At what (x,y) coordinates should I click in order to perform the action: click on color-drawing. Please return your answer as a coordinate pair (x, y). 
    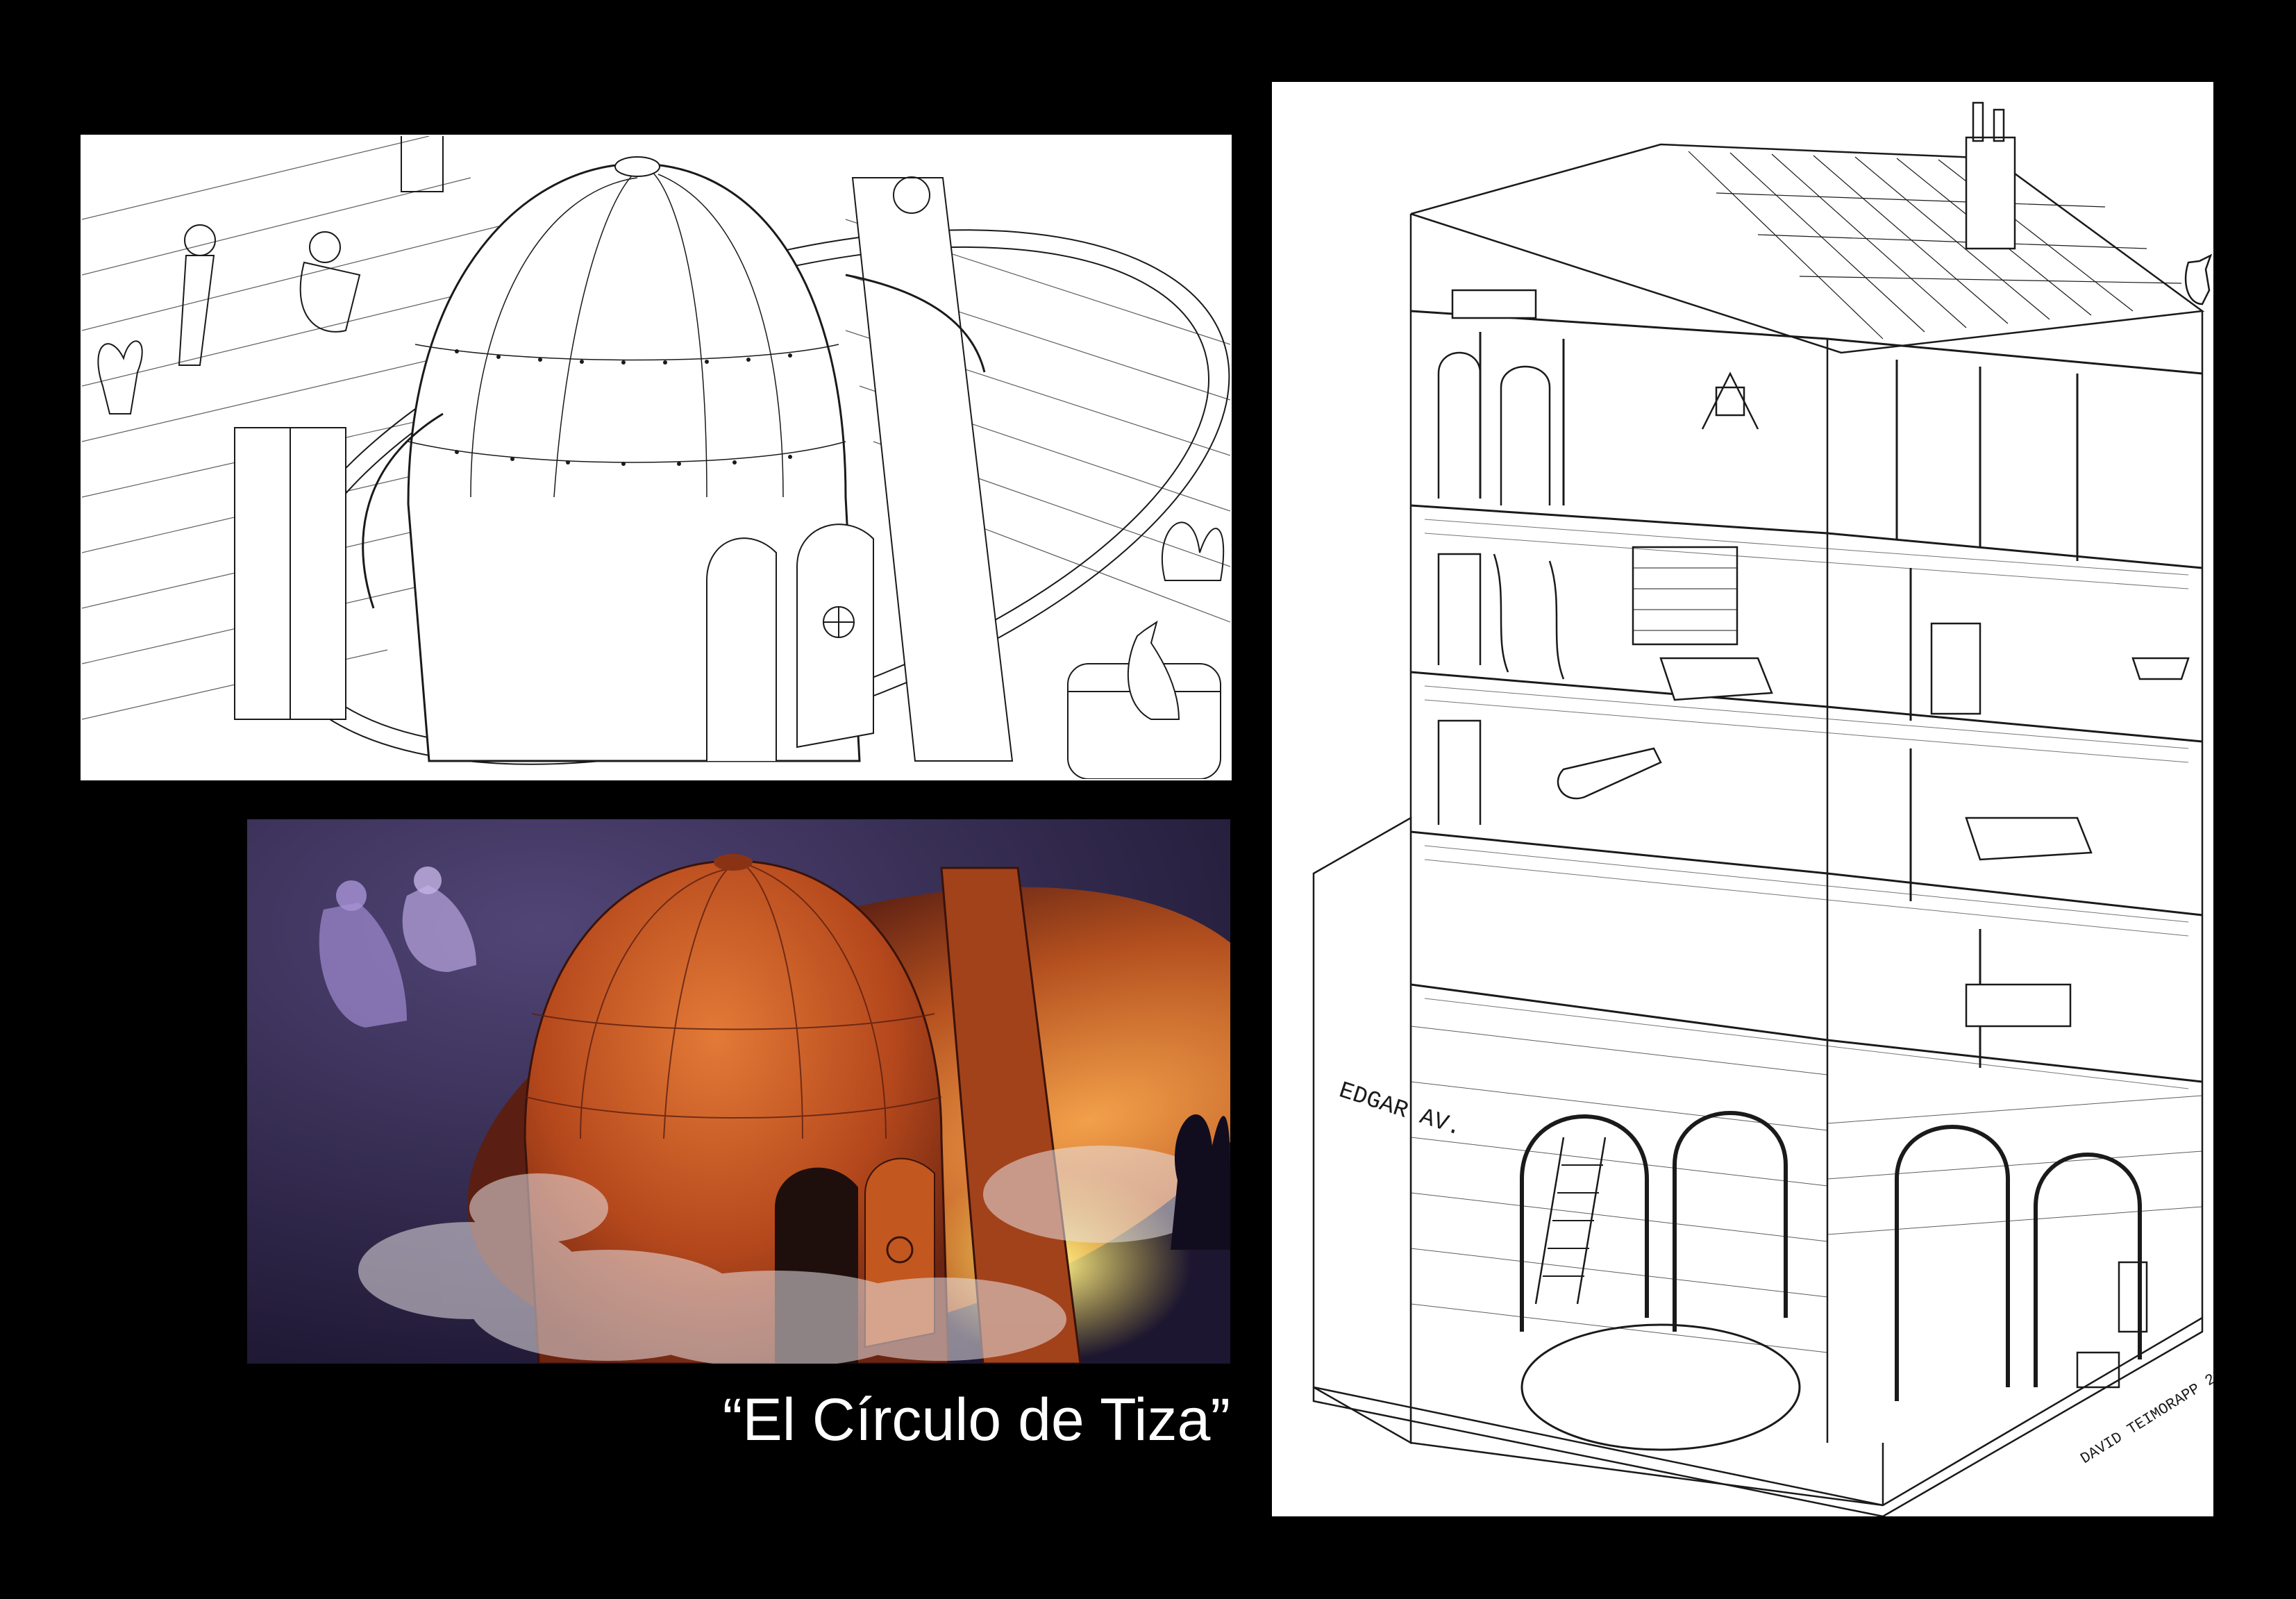
    Looking at the image, I should click on (738, 1092).